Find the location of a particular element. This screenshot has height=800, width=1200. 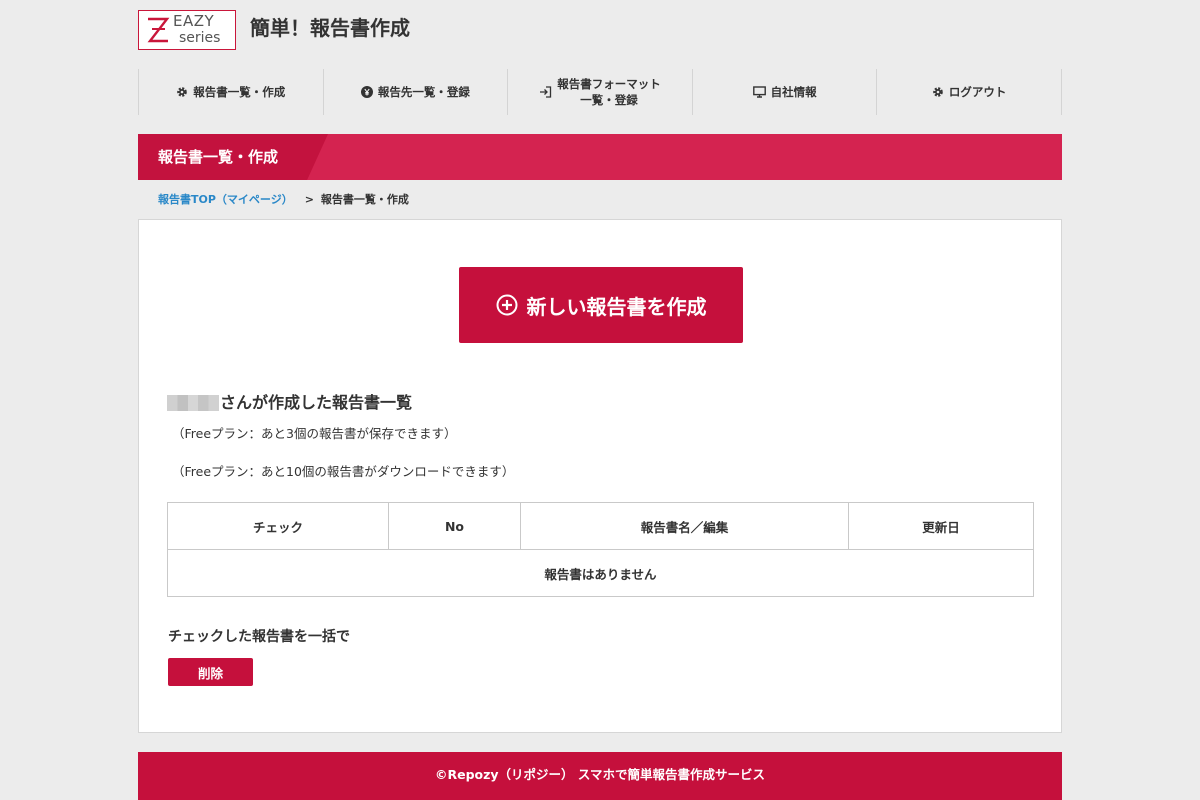

sign-in-icon is located at coordinates (545, 92).